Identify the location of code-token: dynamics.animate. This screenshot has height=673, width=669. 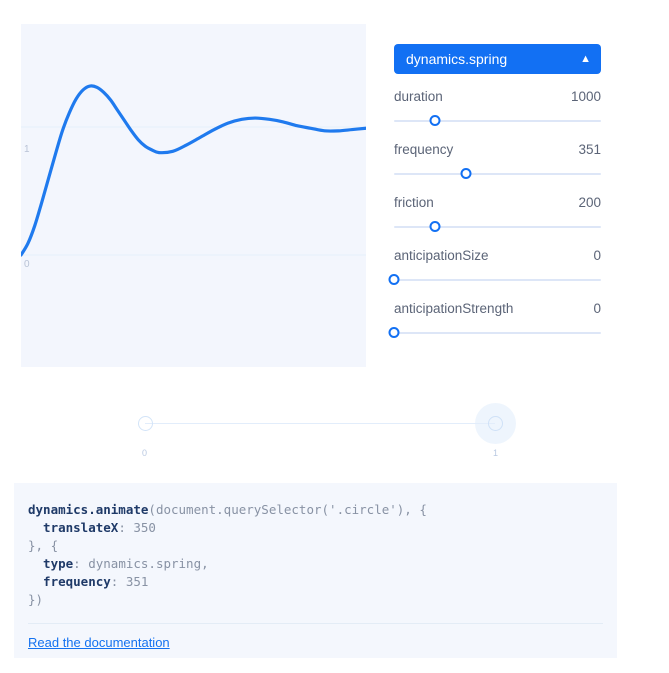
(88, 509).